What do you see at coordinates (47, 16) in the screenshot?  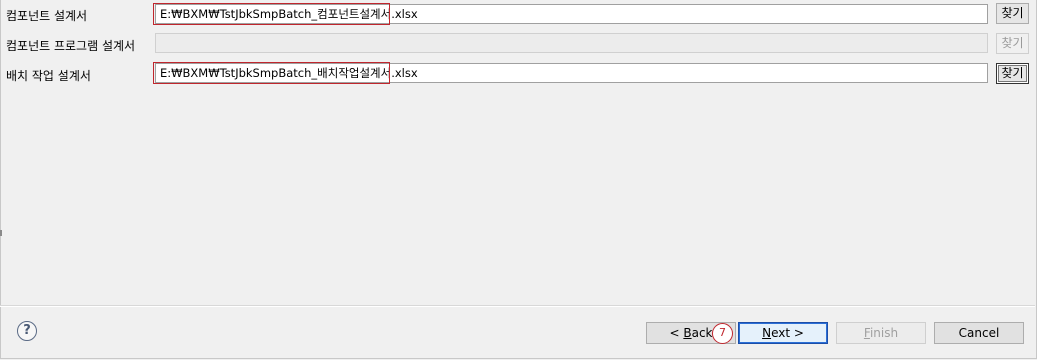 I see `component-design-doc-label: 컴포넌트 설계서` at bounding box center [47, 16].